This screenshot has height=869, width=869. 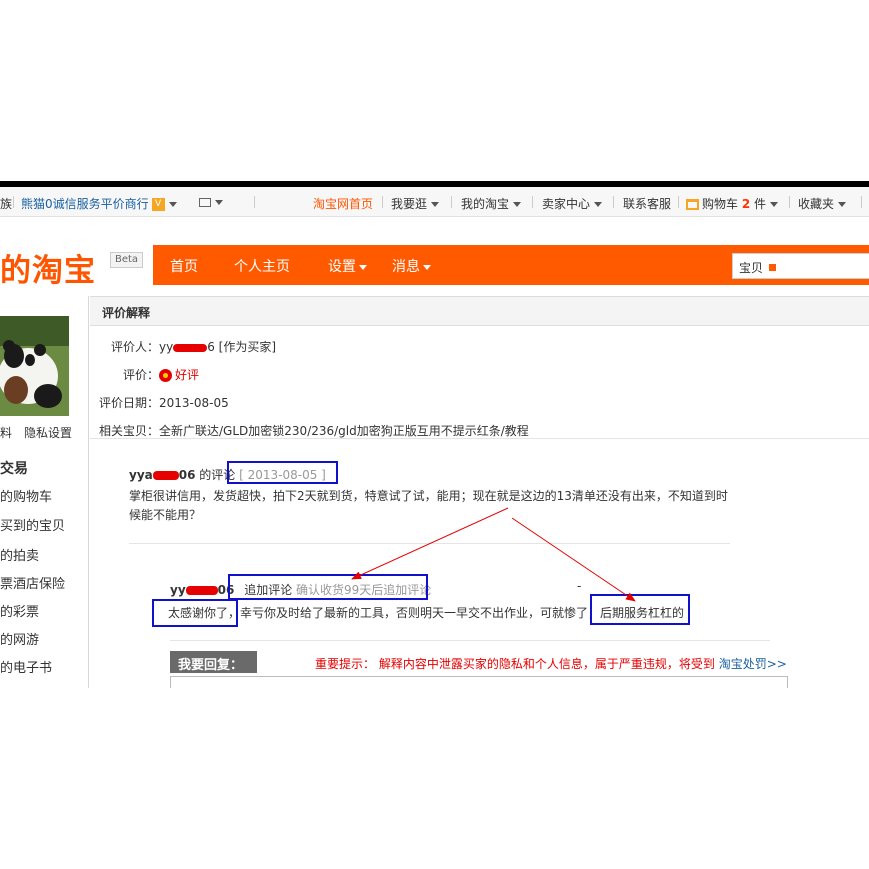 What do you see at coordinates (430, 543) in the screenshot?
I see `annotation-arrow-left` at bounding box center [430, 543].